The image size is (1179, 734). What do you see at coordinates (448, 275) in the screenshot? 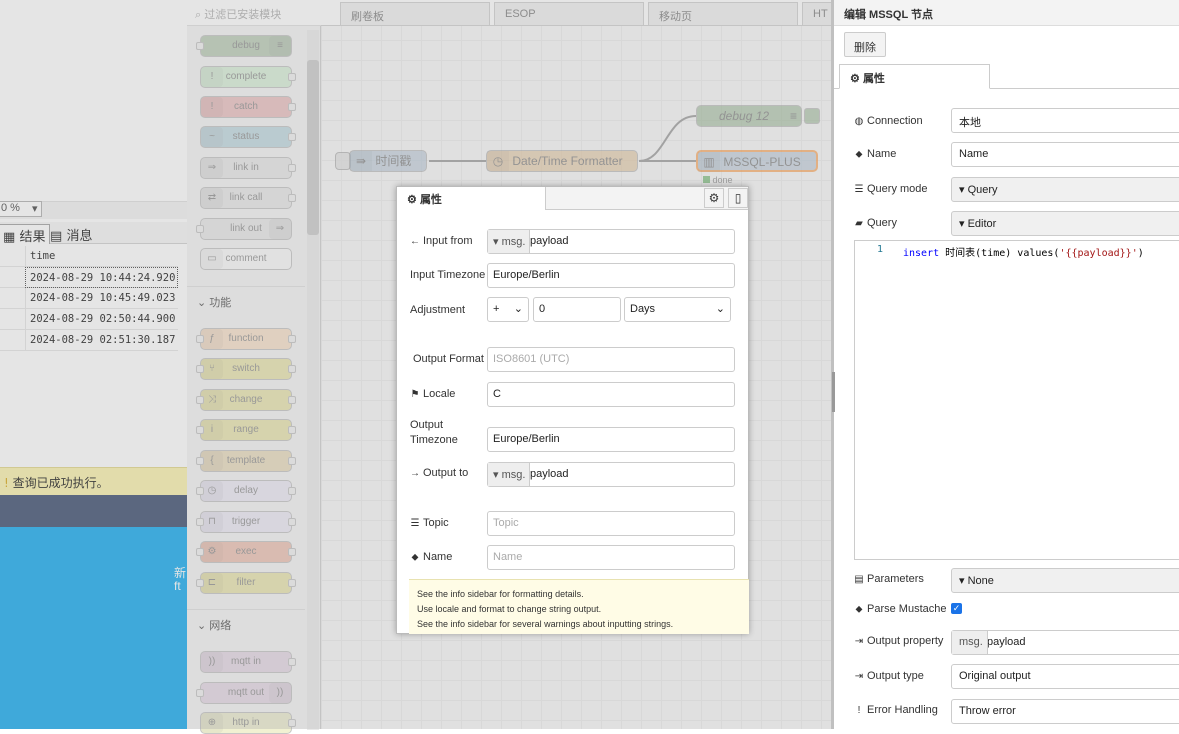
I see `input-timezone-label: Input Timezone` at bounding box center [448, 275].